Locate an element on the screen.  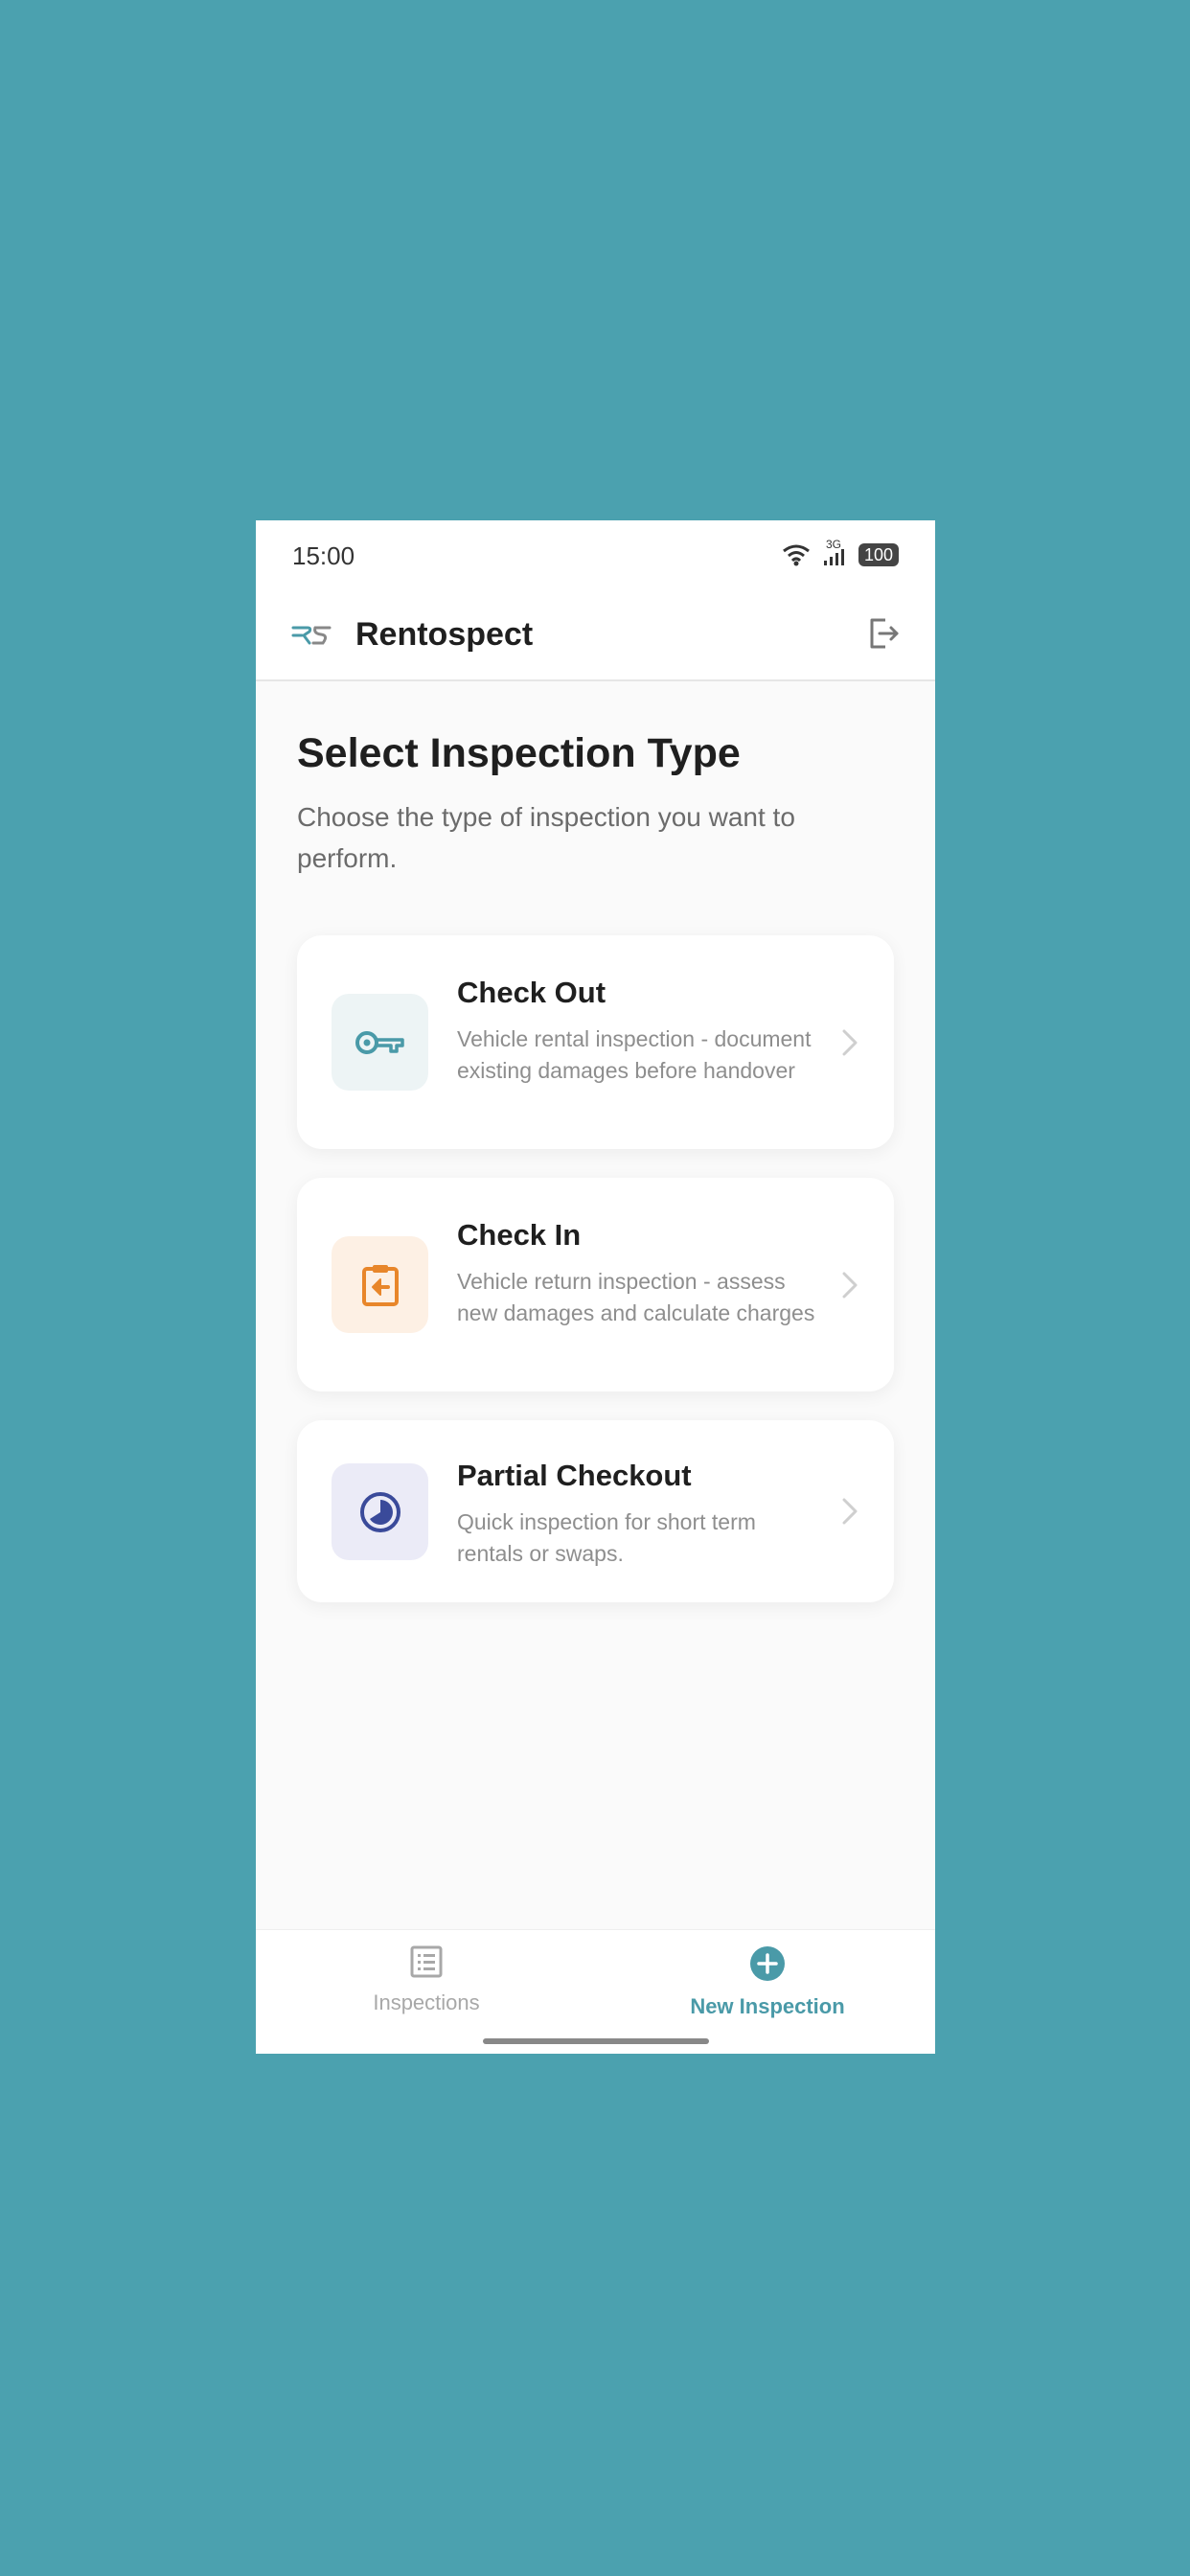
half-circle-icon is located at coordinates (380, 1511).